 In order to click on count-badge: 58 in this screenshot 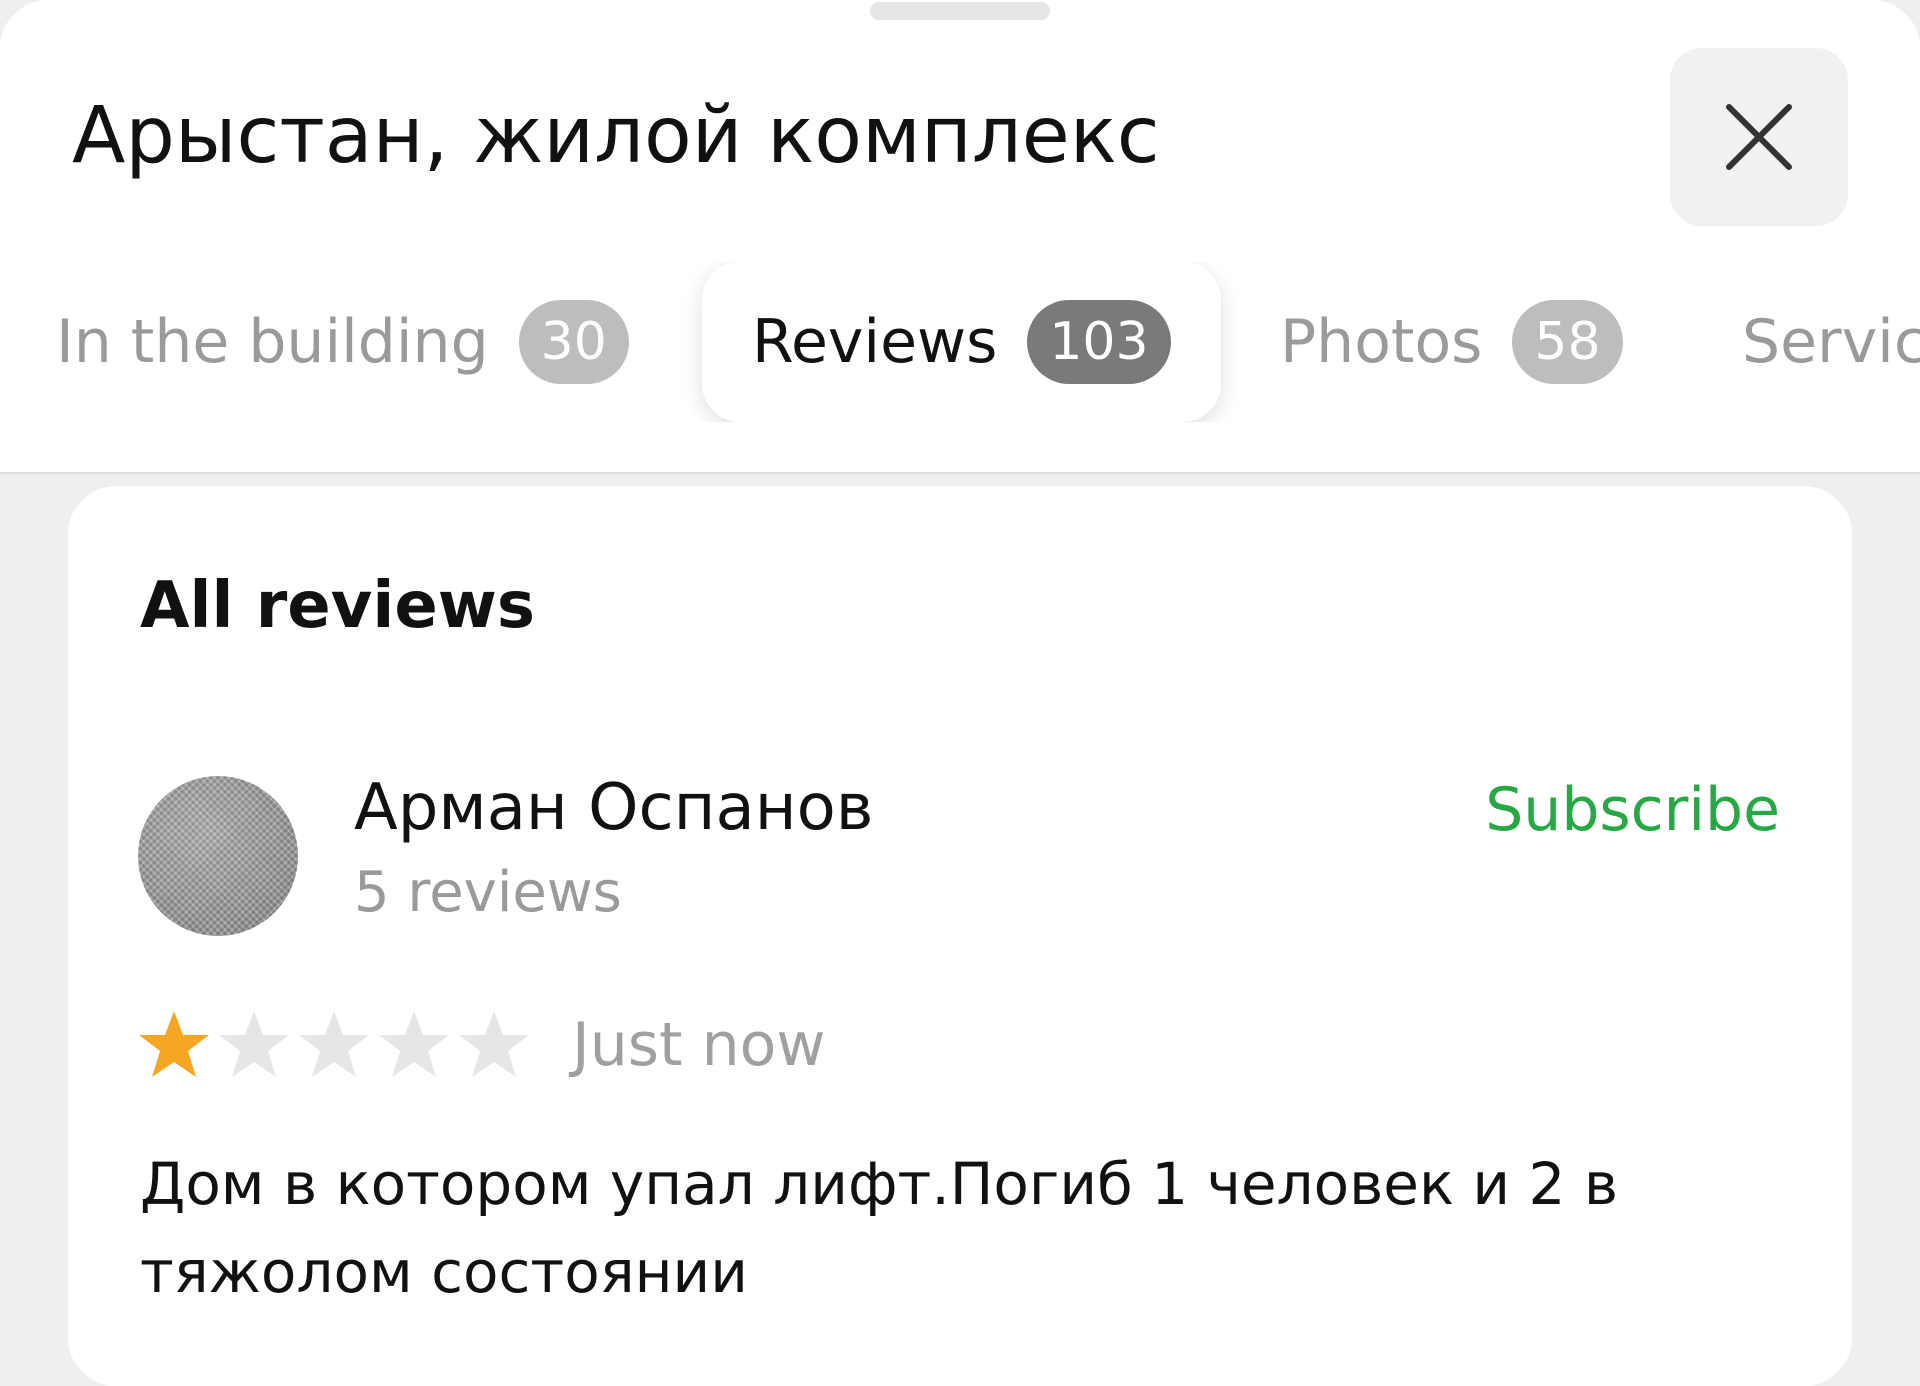, I will do `click(1567, 342)`.